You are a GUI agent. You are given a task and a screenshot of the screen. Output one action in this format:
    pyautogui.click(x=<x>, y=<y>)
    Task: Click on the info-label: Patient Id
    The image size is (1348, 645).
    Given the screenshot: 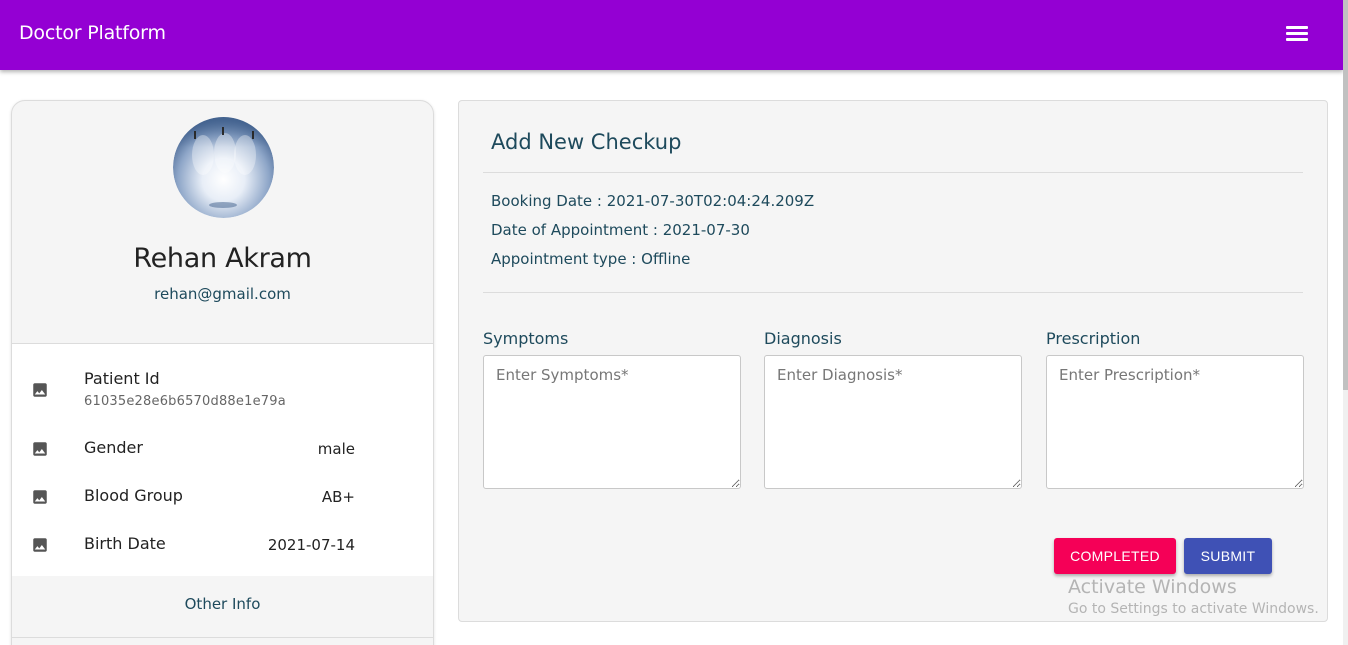 What is the action you would take?
    pyautogui.click(x=122, y=378)
    